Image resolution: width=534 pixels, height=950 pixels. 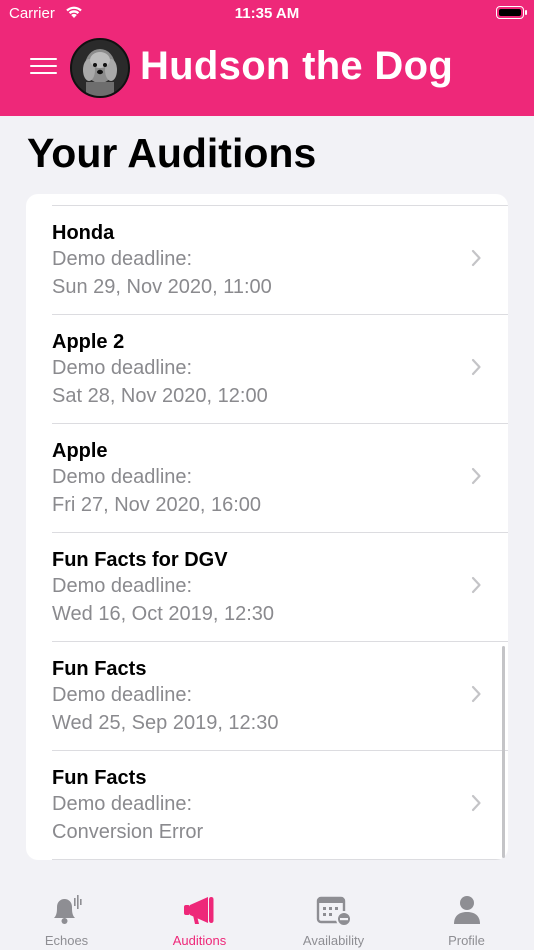 I want to click on audition-name: Honda, so click(x=83, y=233).